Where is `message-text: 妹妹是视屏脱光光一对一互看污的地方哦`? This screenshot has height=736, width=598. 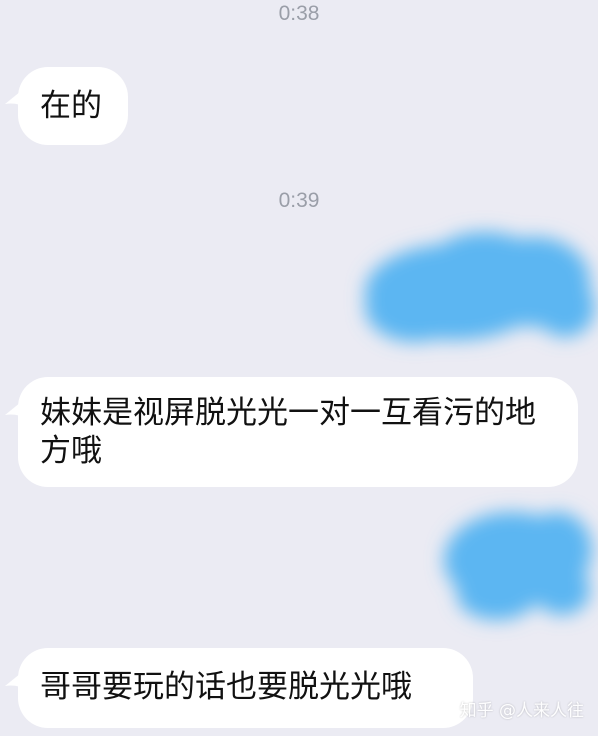
message-text: 妹妹是视屏脱光光一对一互看污的地方哦 is located at coordinates (288, 432).